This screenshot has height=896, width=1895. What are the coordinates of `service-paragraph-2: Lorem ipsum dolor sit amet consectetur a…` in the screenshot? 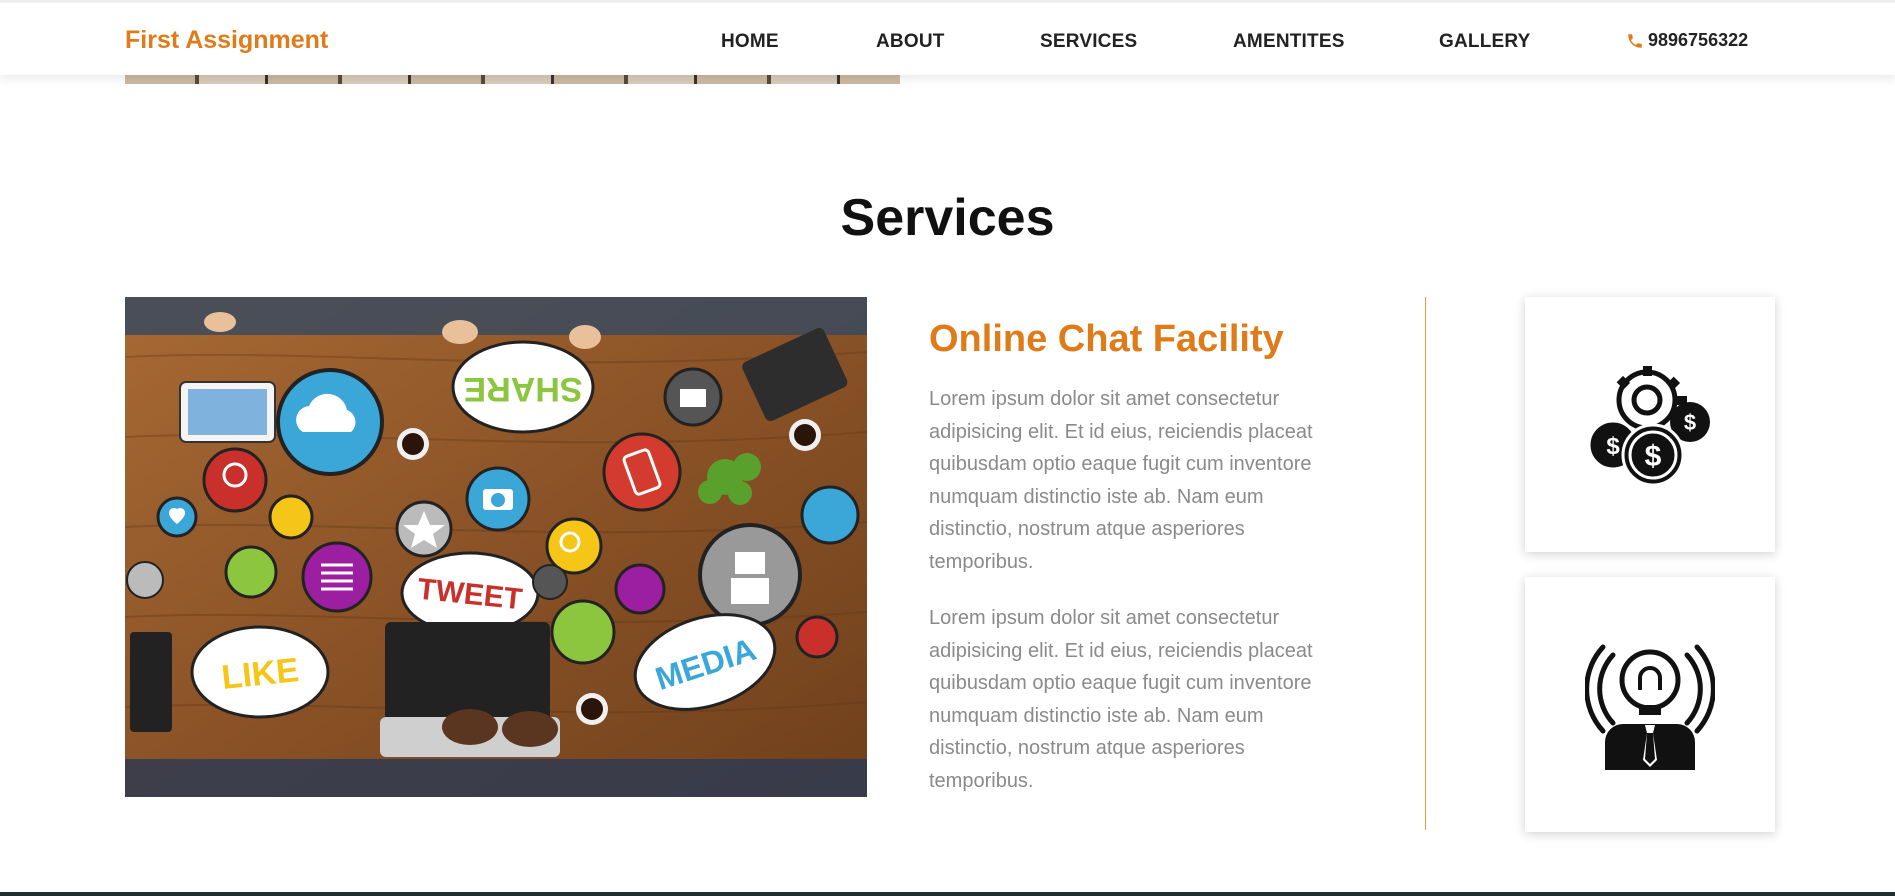 It's located at (1121, 699).